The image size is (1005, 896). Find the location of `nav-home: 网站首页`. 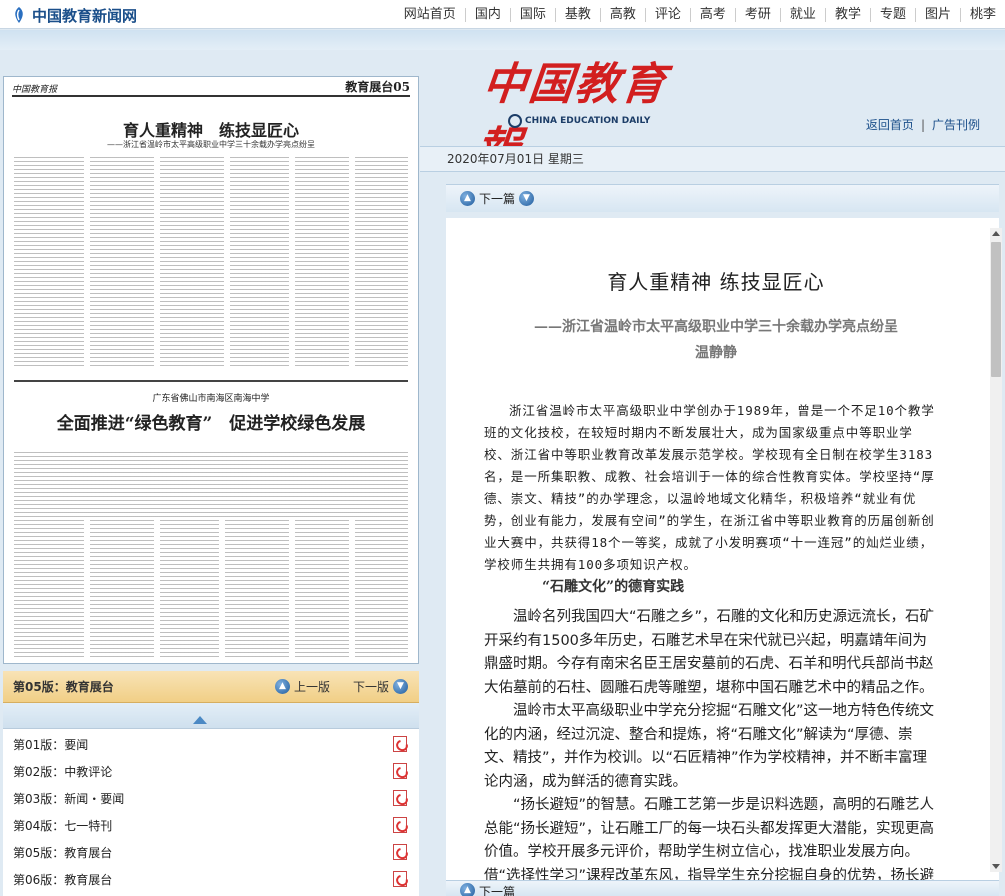

nav-home: 网站首页 is located at coordinates (430, 14).